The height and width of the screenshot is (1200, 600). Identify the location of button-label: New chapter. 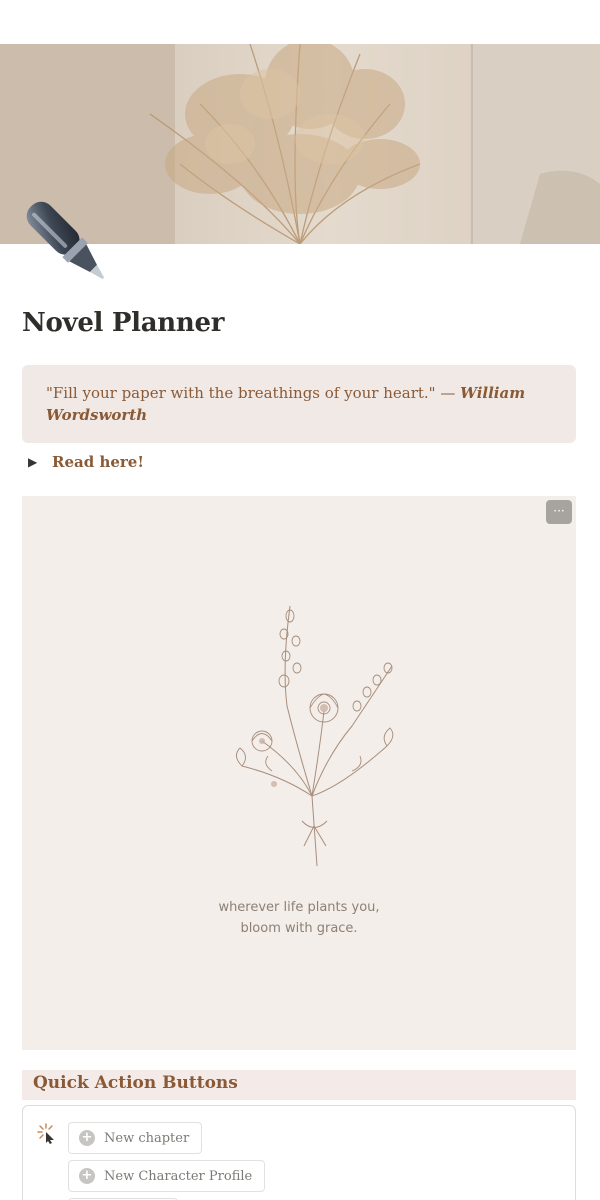
(147, 1138).